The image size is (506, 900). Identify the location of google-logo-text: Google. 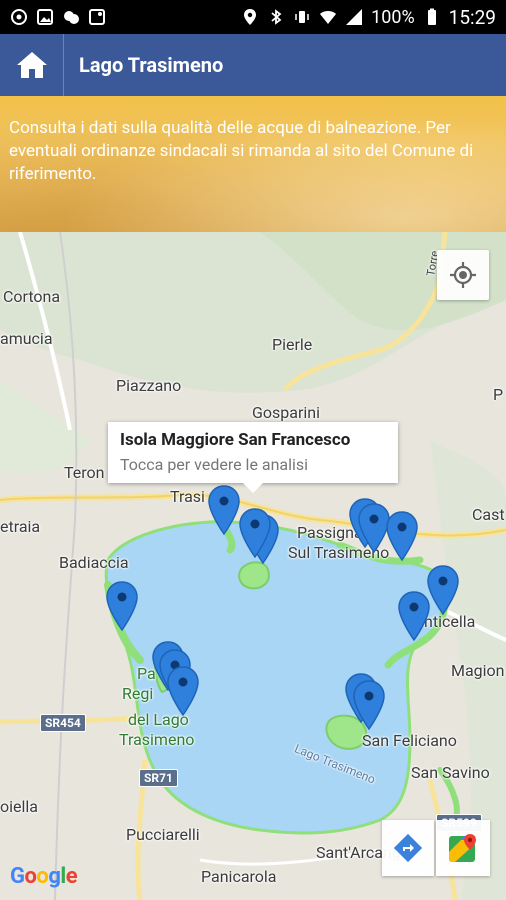
(44, 876).